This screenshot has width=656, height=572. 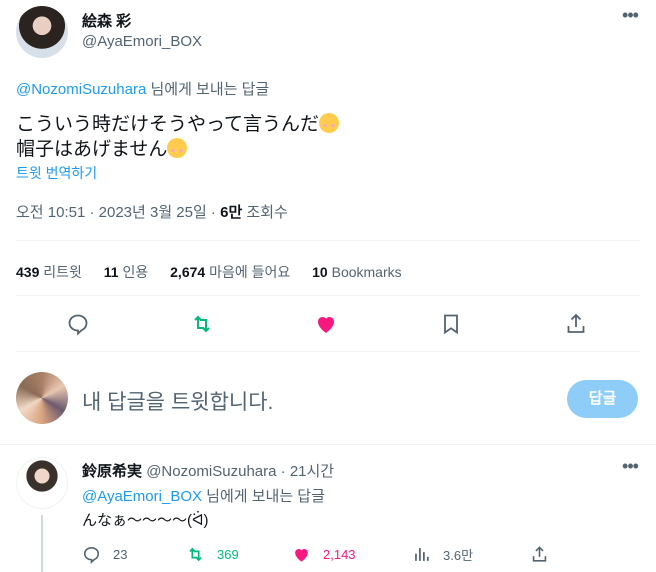 What do you see at coordinates (42, 543) in the screenshot?
I see `thread-line` at bounding box center [42, 543].